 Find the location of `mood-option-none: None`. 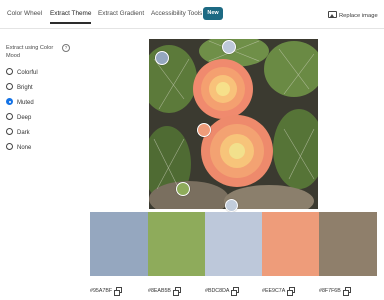

mood-option-none: None is located at coordinates (18, 148).